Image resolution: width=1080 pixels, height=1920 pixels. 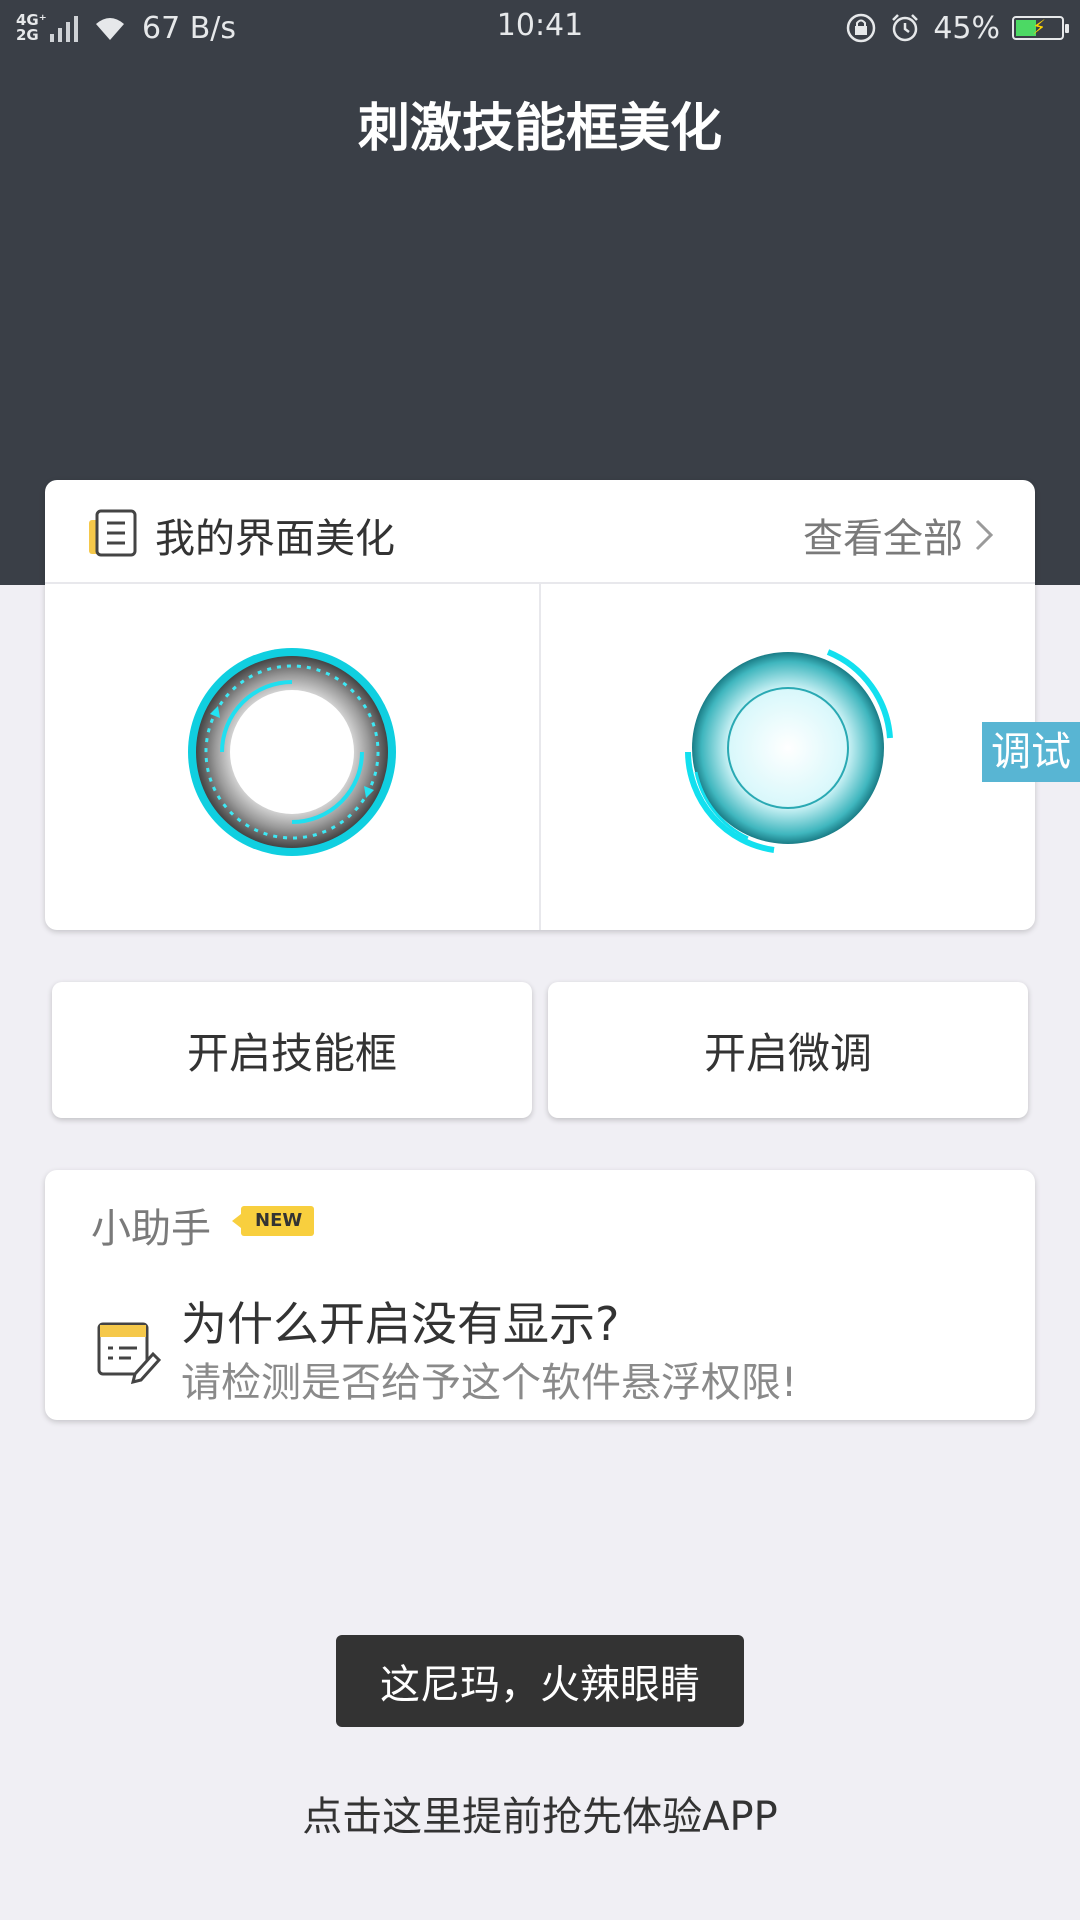 What do you see at coordinates (273, 1221) in the screenshot?
I see `new-badge: NEW` at bounding box center [273, 1221].